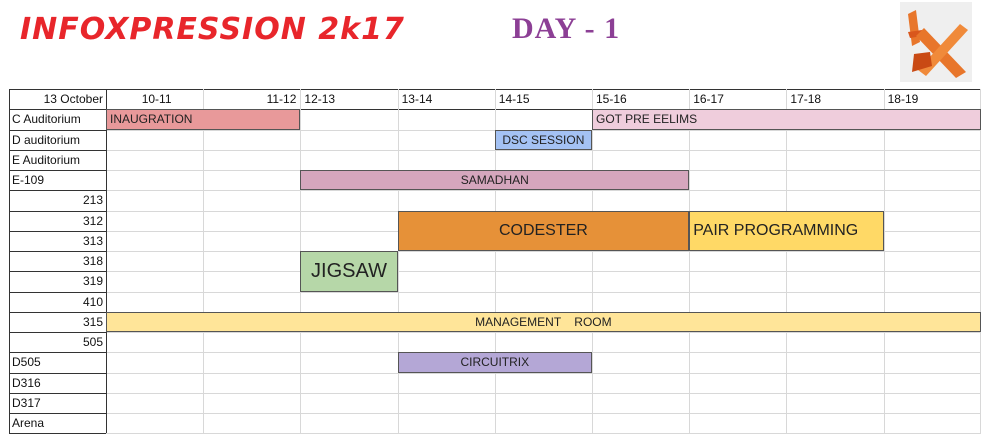 This screenshot has height=440, width=984. Describe the element at coordinates (106, 261) in the screenshot. I see `label-col-line` at that location.